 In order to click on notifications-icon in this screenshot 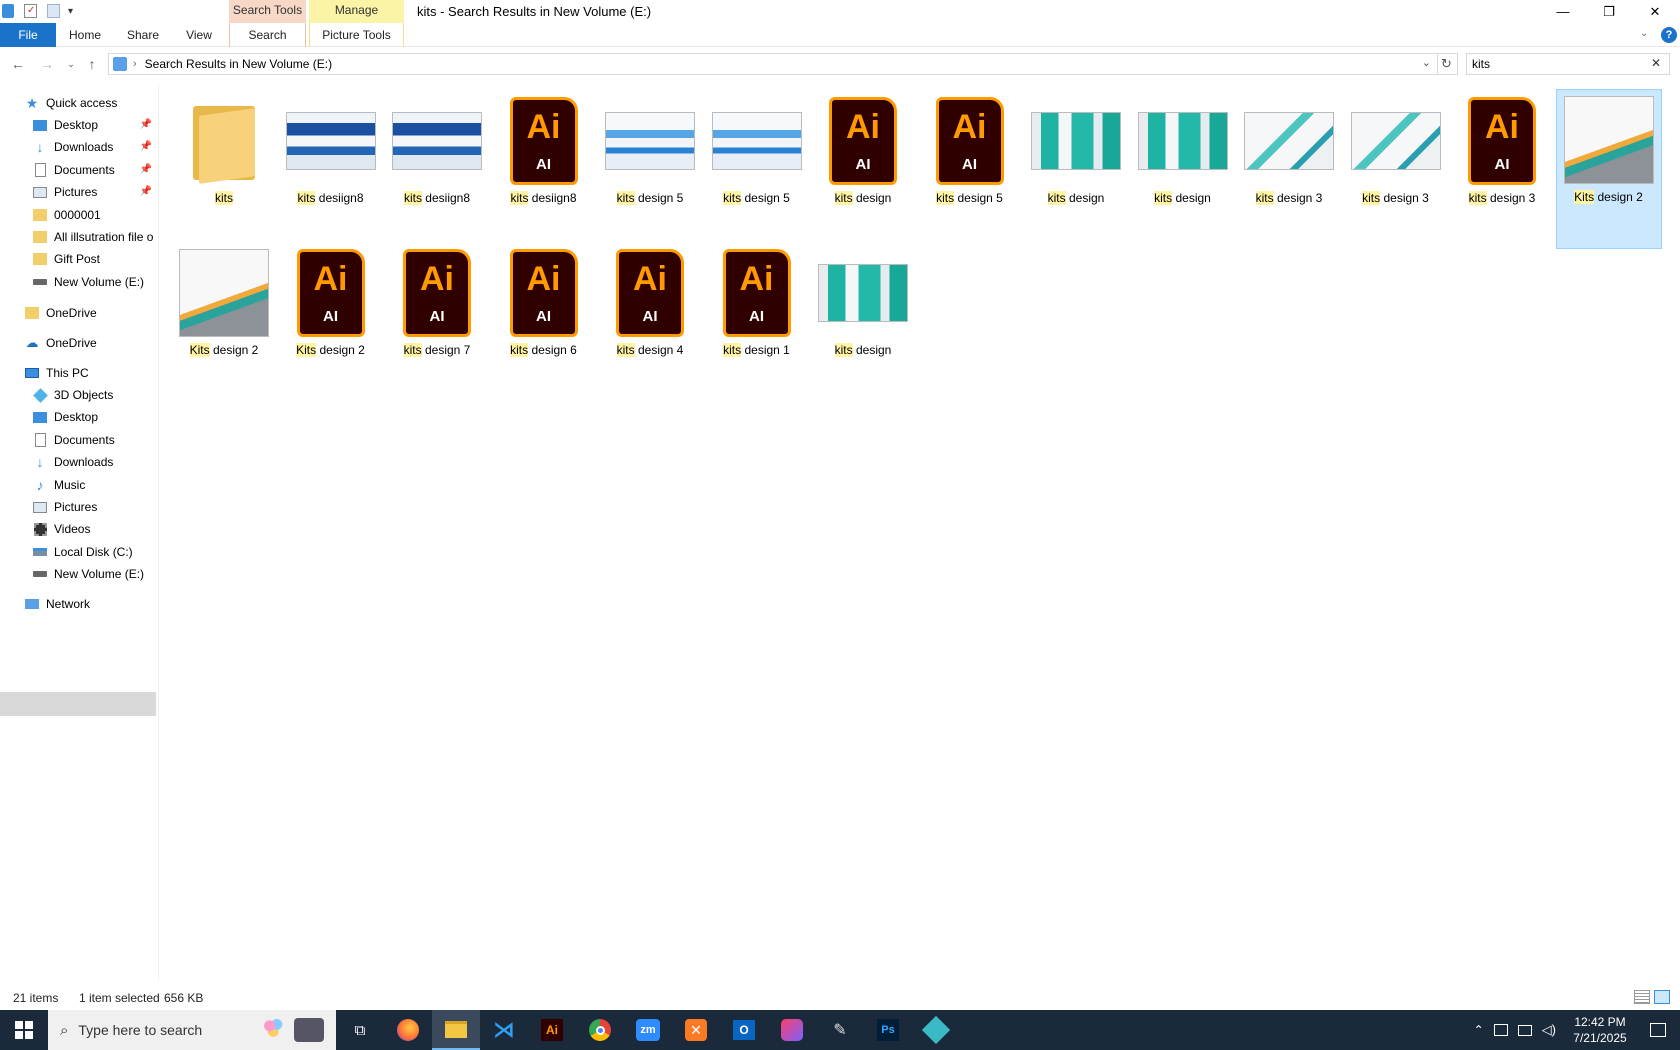, I will do `click(1658, 1030)`.